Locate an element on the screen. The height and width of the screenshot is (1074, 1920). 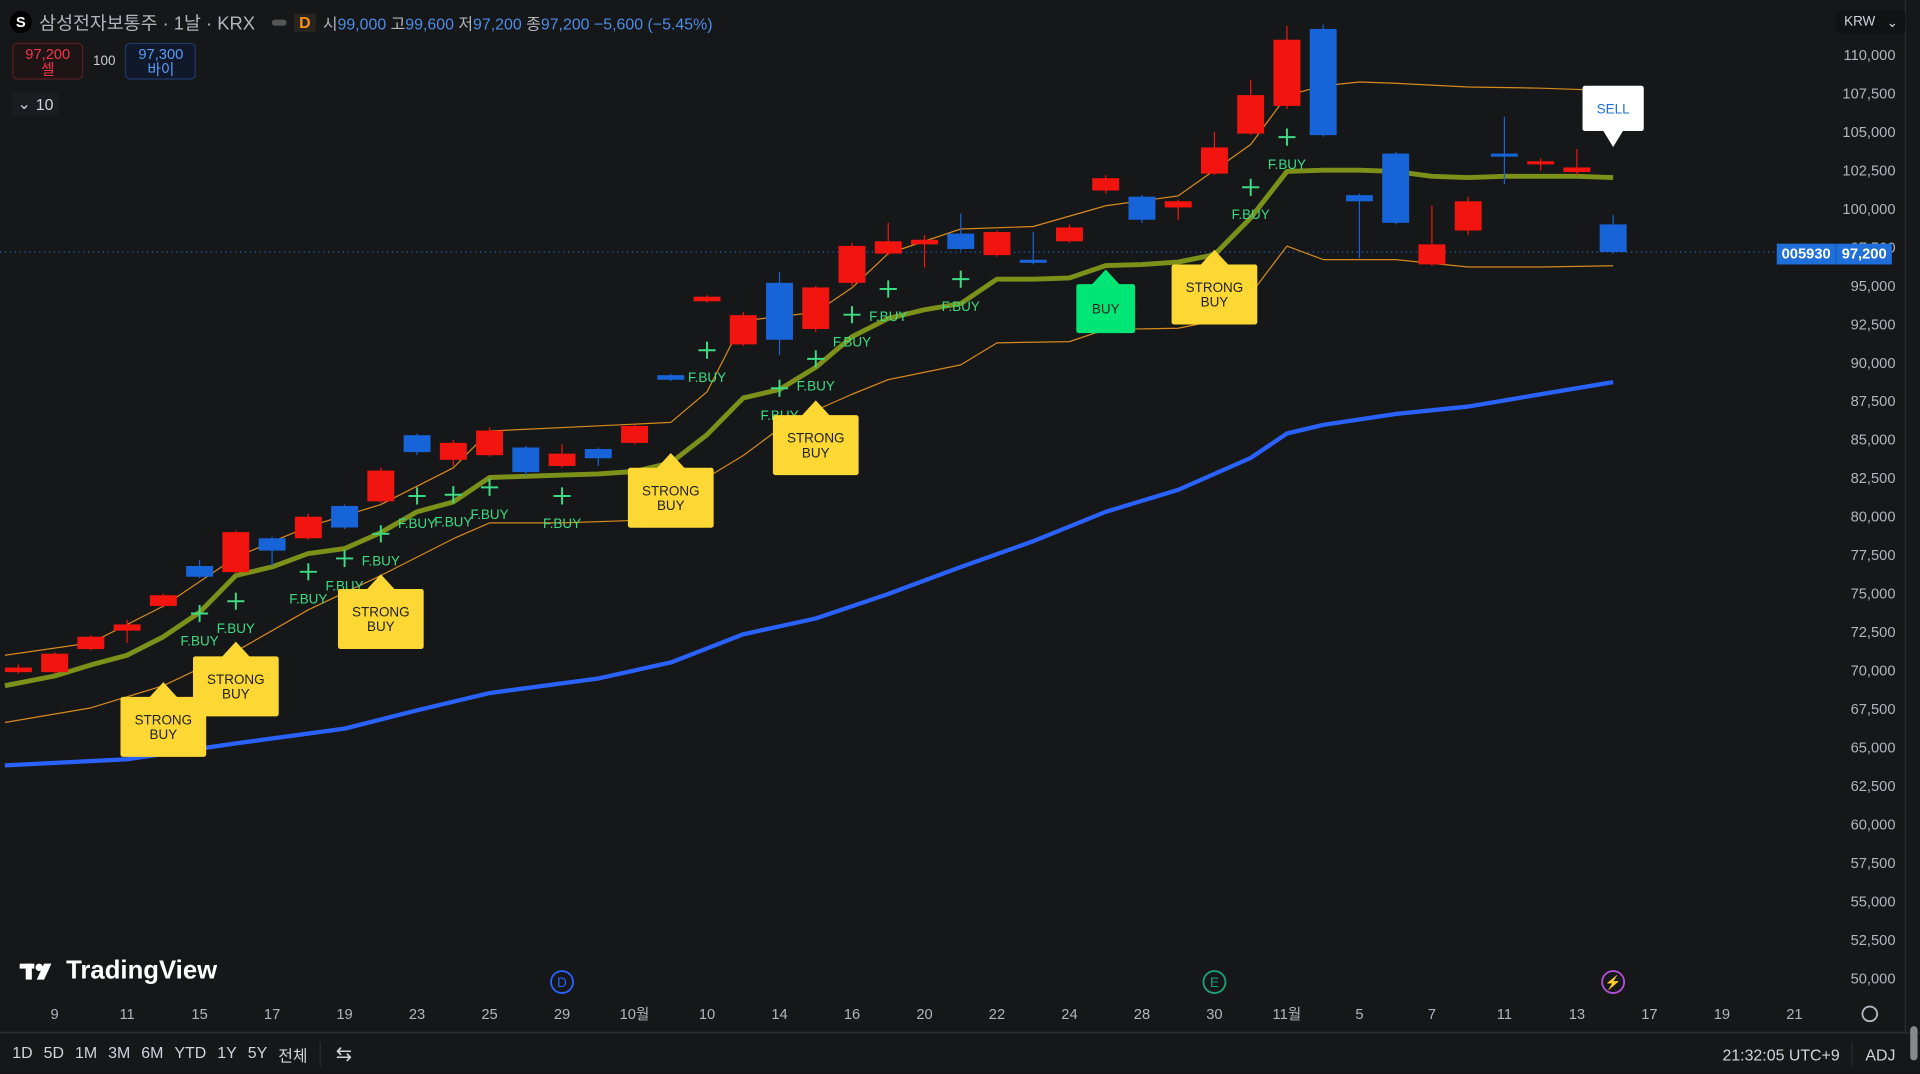
time-tick-label: 11 is located at coordinates (126, 1015).